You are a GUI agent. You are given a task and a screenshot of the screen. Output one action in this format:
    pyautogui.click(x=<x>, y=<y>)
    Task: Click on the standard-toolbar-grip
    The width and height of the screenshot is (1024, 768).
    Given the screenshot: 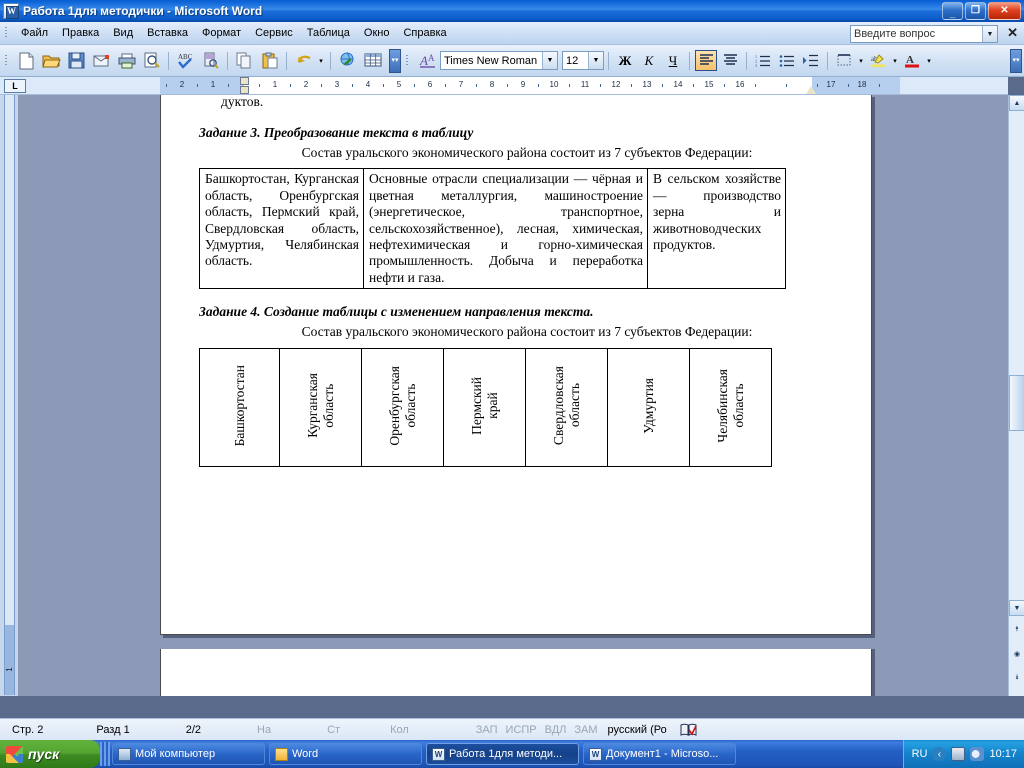 What is the action you would take?
    pyautogui.click(x=6, y=61)
    